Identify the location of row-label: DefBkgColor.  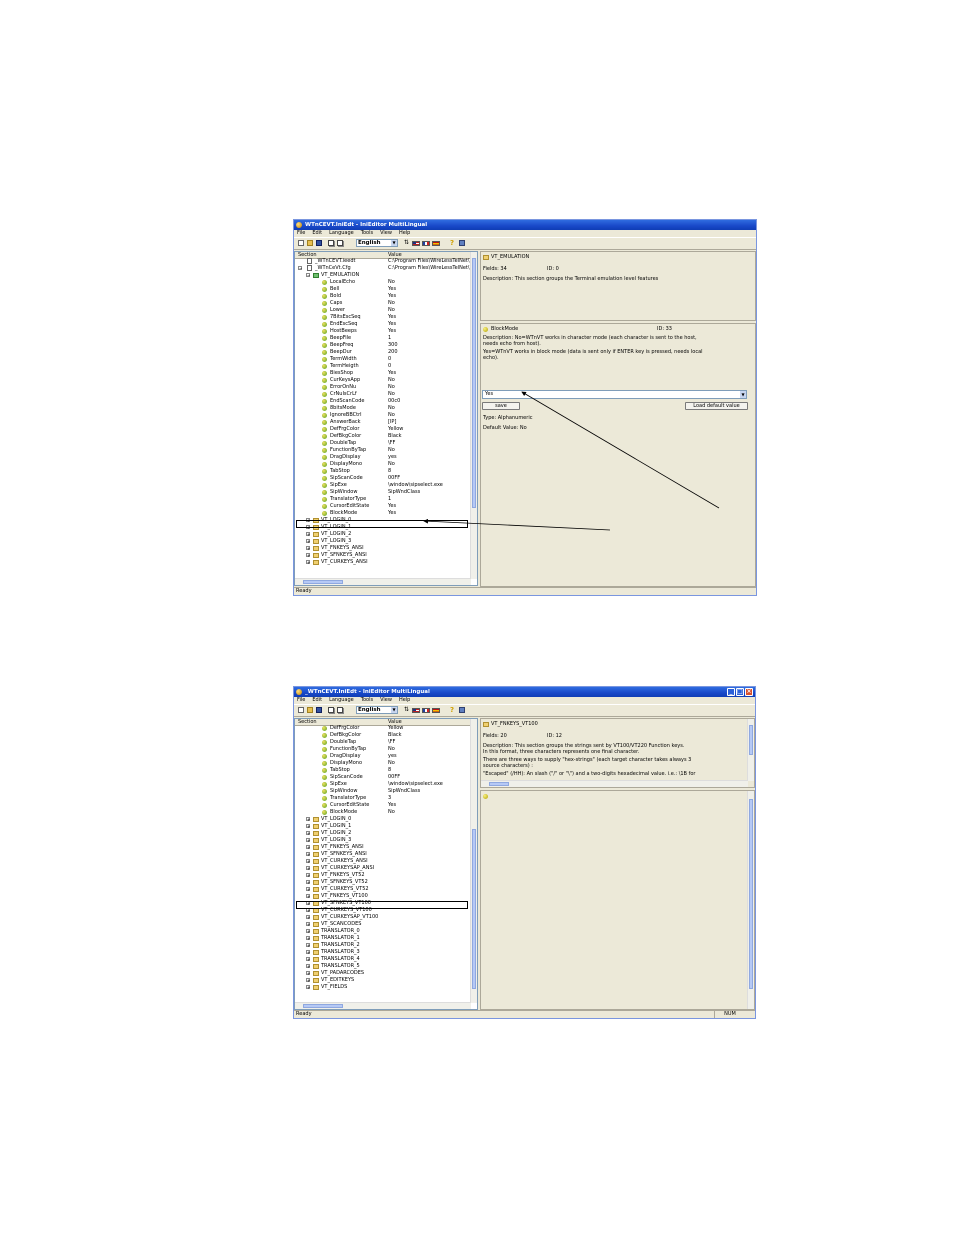
(346, 735).